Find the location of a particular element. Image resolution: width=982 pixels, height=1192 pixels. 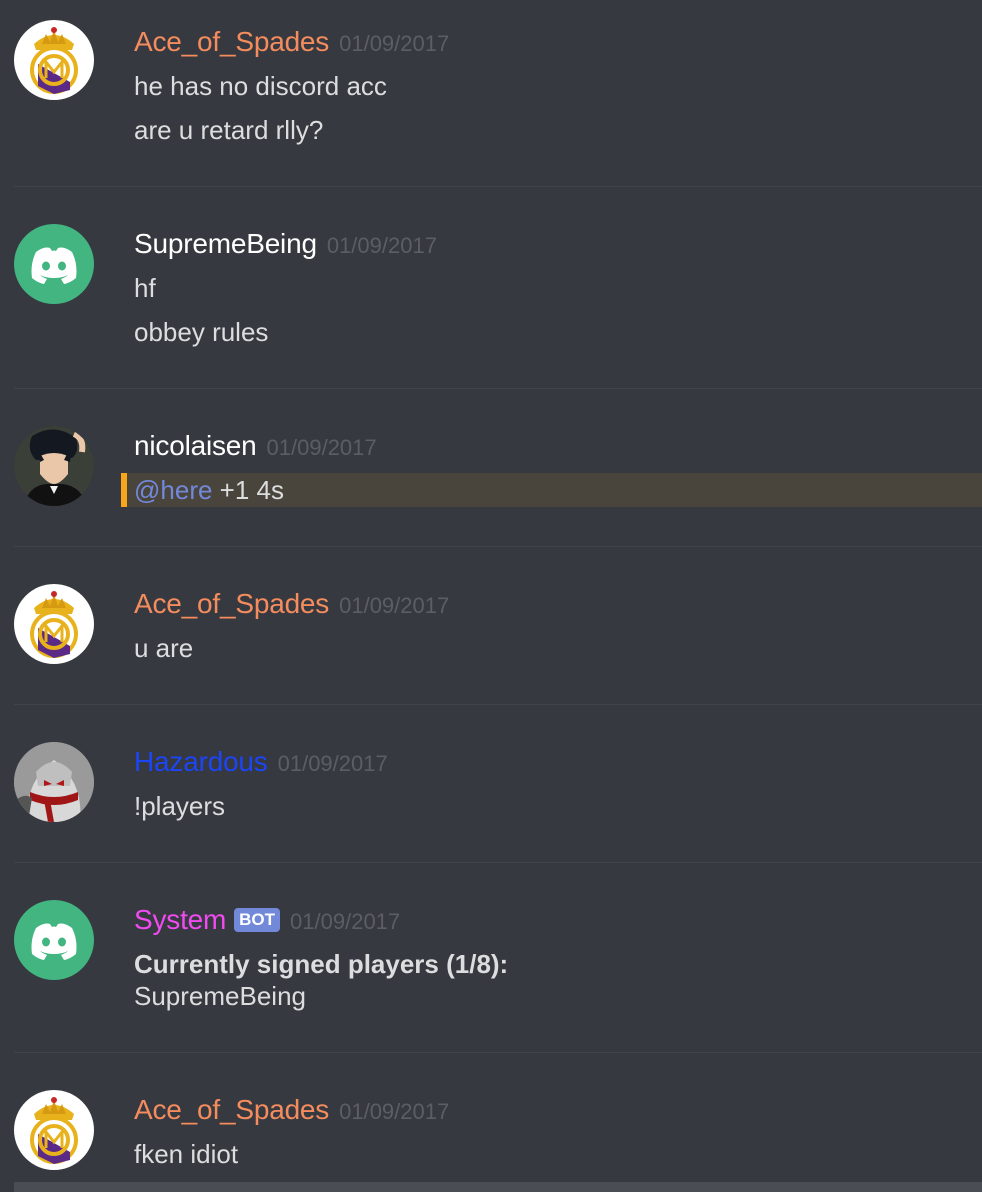

message-header: nicolaisen 01/09/2017 is located at coordinates (255, 446).